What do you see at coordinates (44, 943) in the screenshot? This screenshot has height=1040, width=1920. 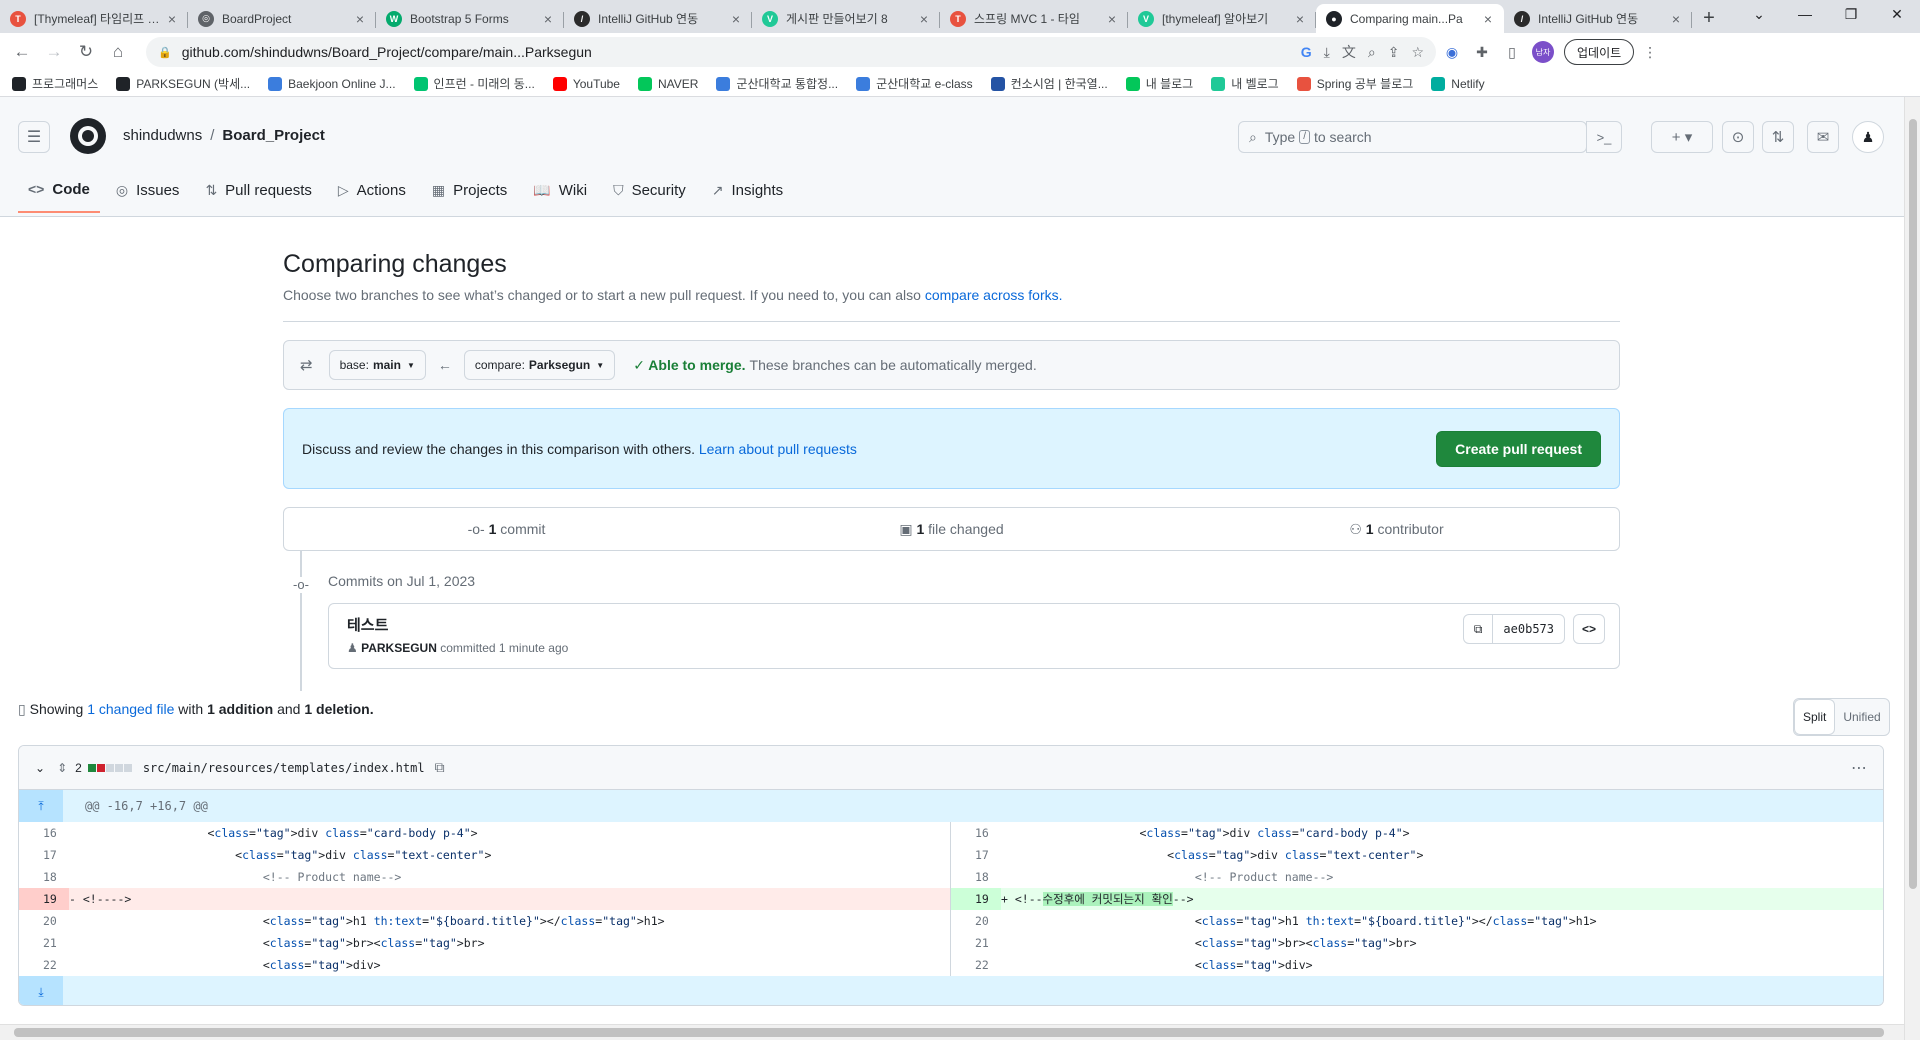 I see `left-line-number: 21` at bounding box center [44, 943].